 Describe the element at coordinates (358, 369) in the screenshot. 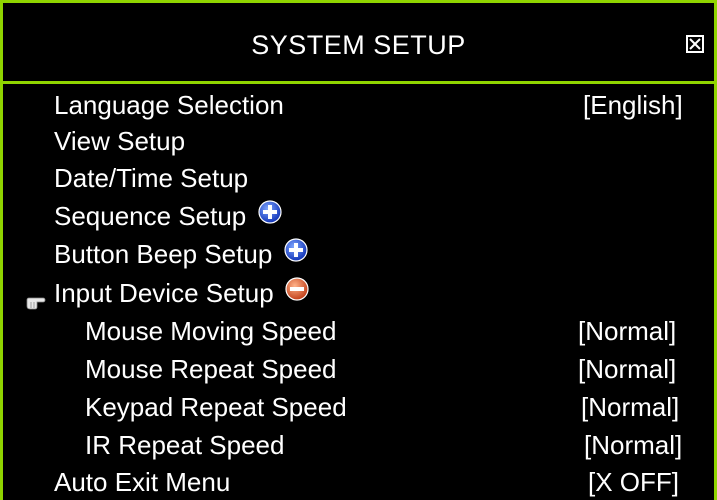

I see `menu-item-mouse-repeat-speed: Mouse Repeat Speed [Normal]` at that location.